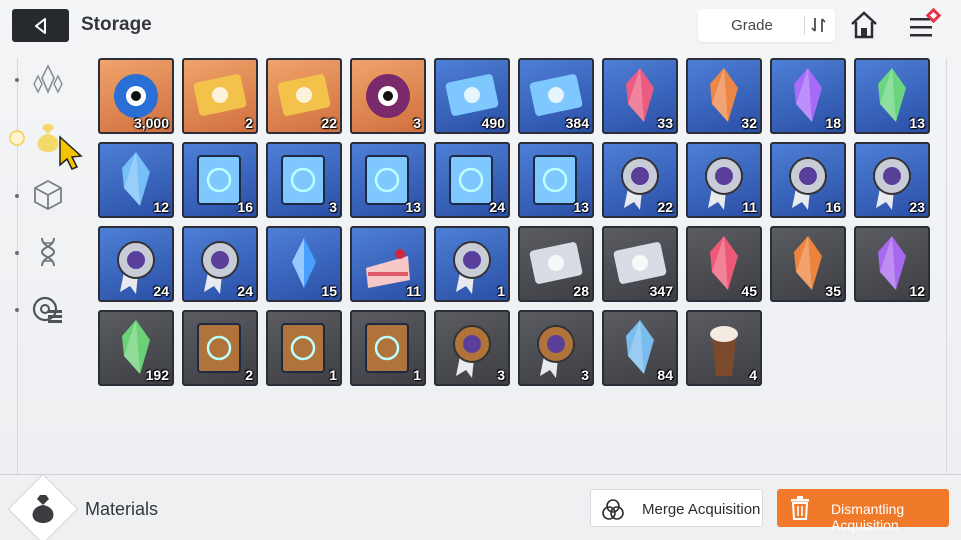 The image size is (961, 540). Describe the element at coordinates (665, 375) in the screenshot. I see `item-count: 84` at that location.